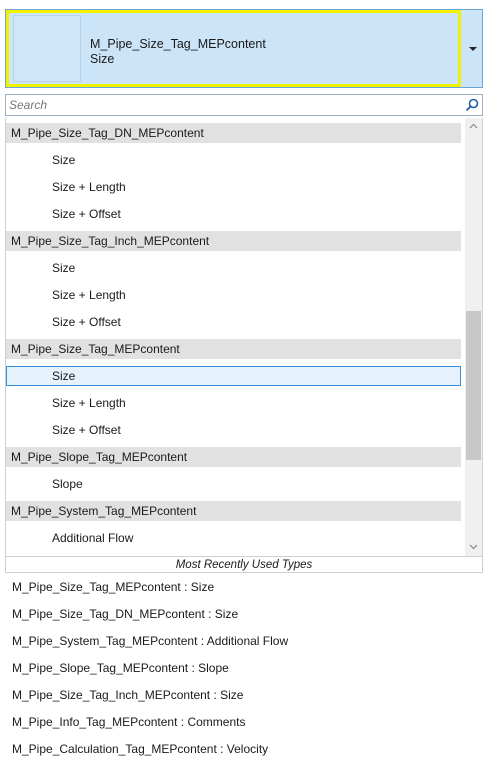 The height and width of the screenshot is (763, 487). I want to click on mru-item: M_Pipe_Size_Tag_MEPcontent : Size, so click(109, 587).